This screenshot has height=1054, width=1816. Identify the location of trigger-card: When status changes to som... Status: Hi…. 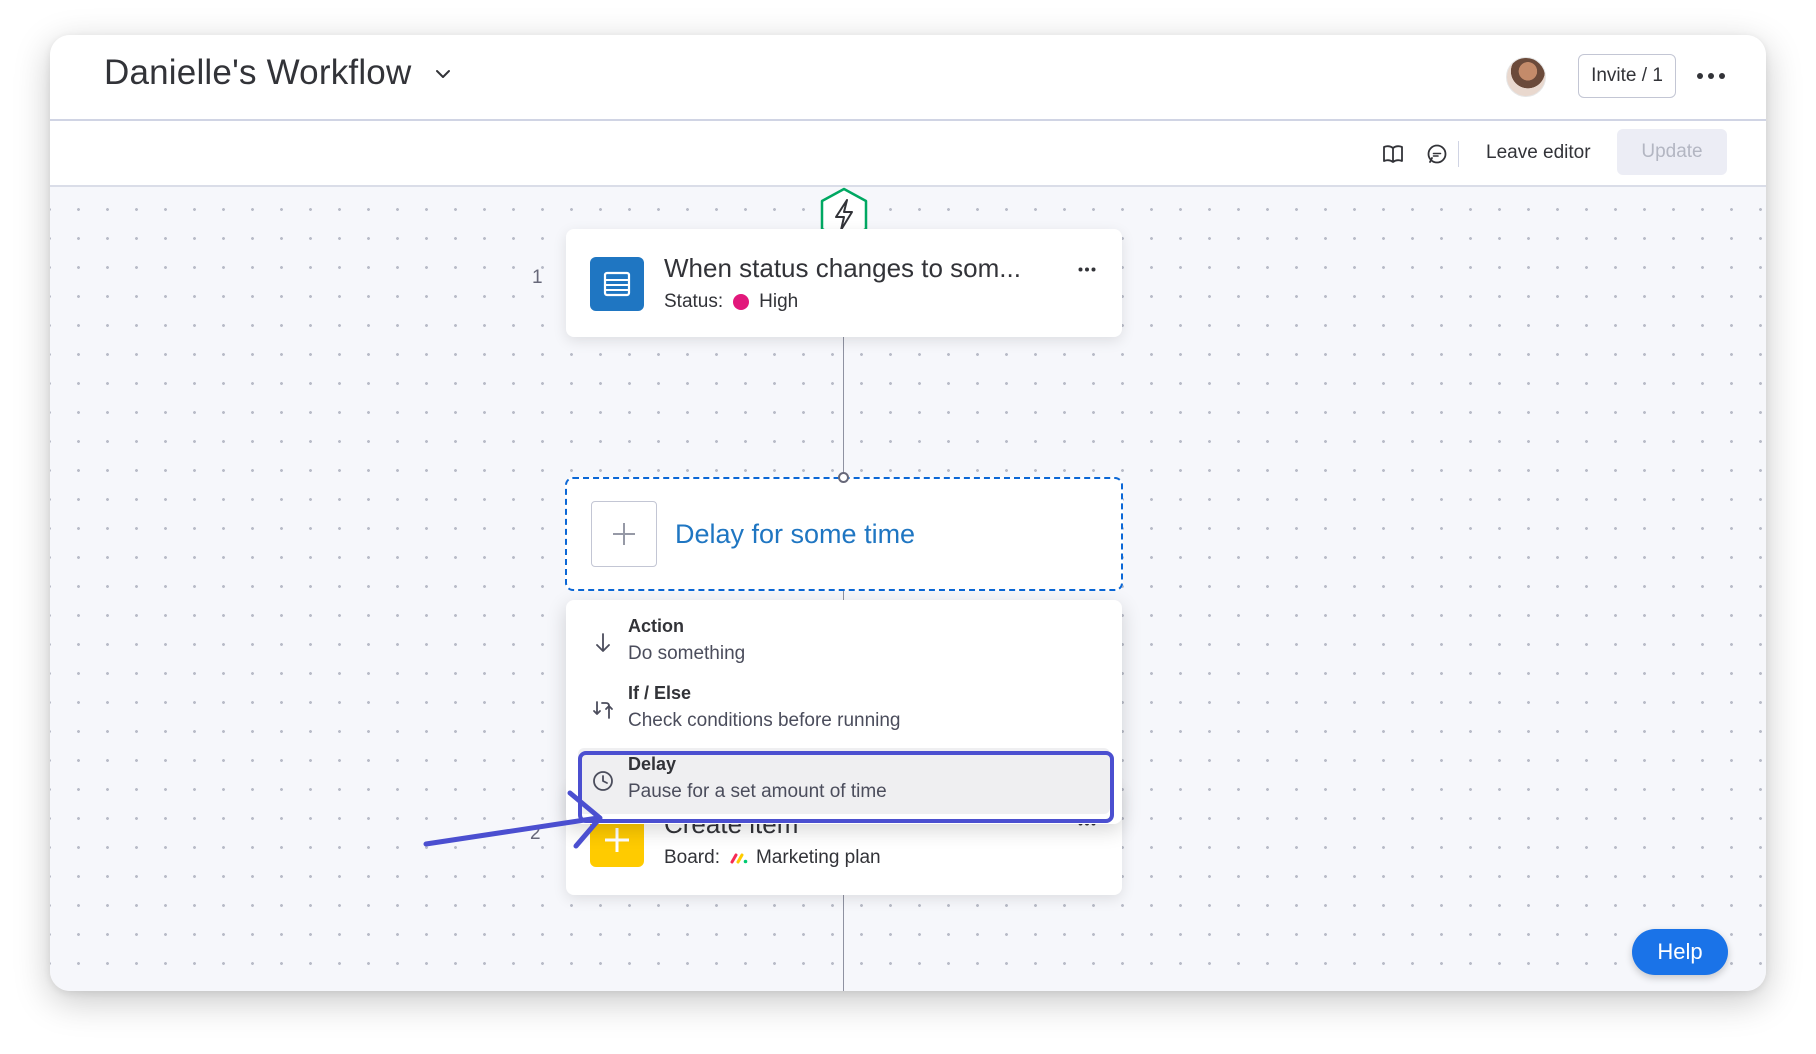
(844, 283).